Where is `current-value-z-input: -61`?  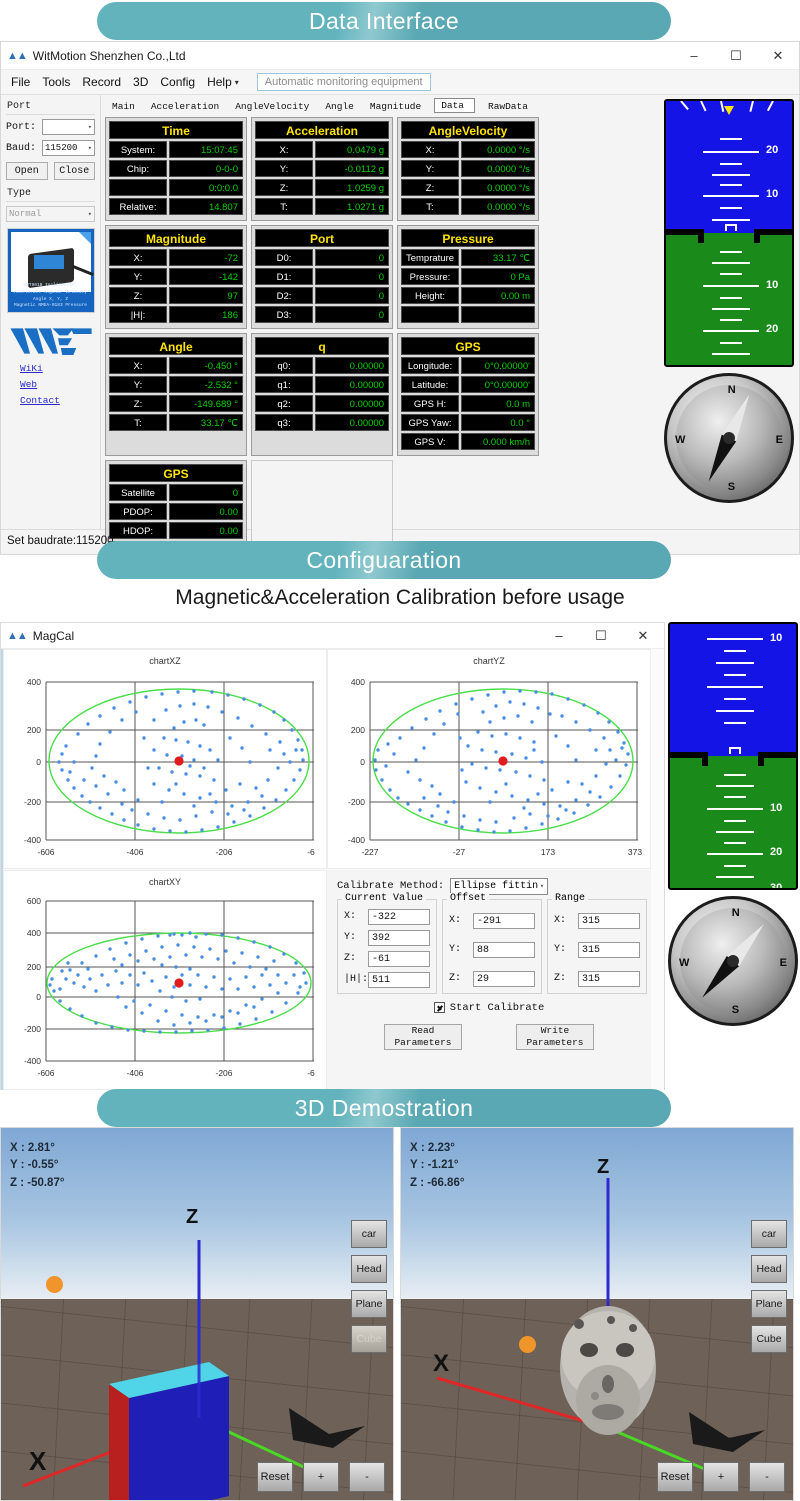
current-value-z-input: -61 is located at coordinates (399, 958).